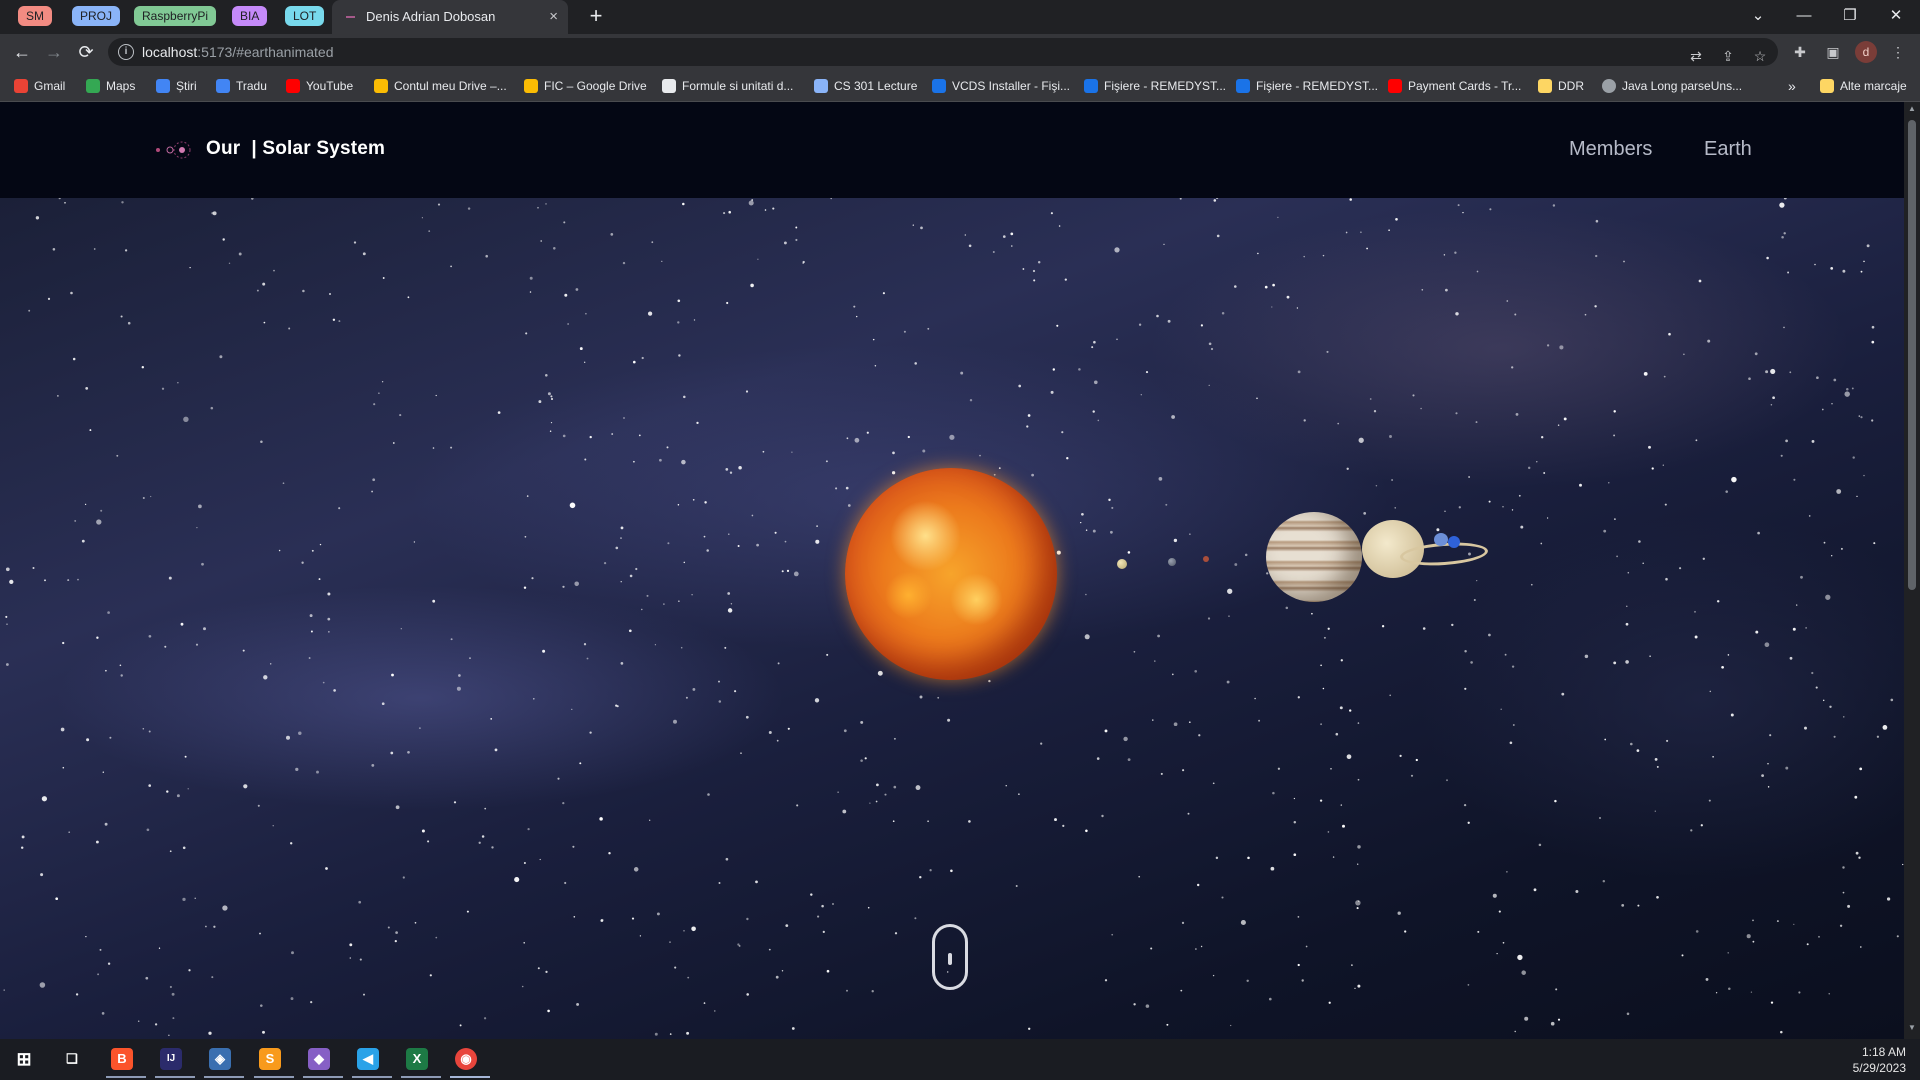 The width and height of the screenshot is (1920, 1080). Describe the element at coordinates (553, 16) in the screenshot. I see `close-tab-icon: ×` at that location.